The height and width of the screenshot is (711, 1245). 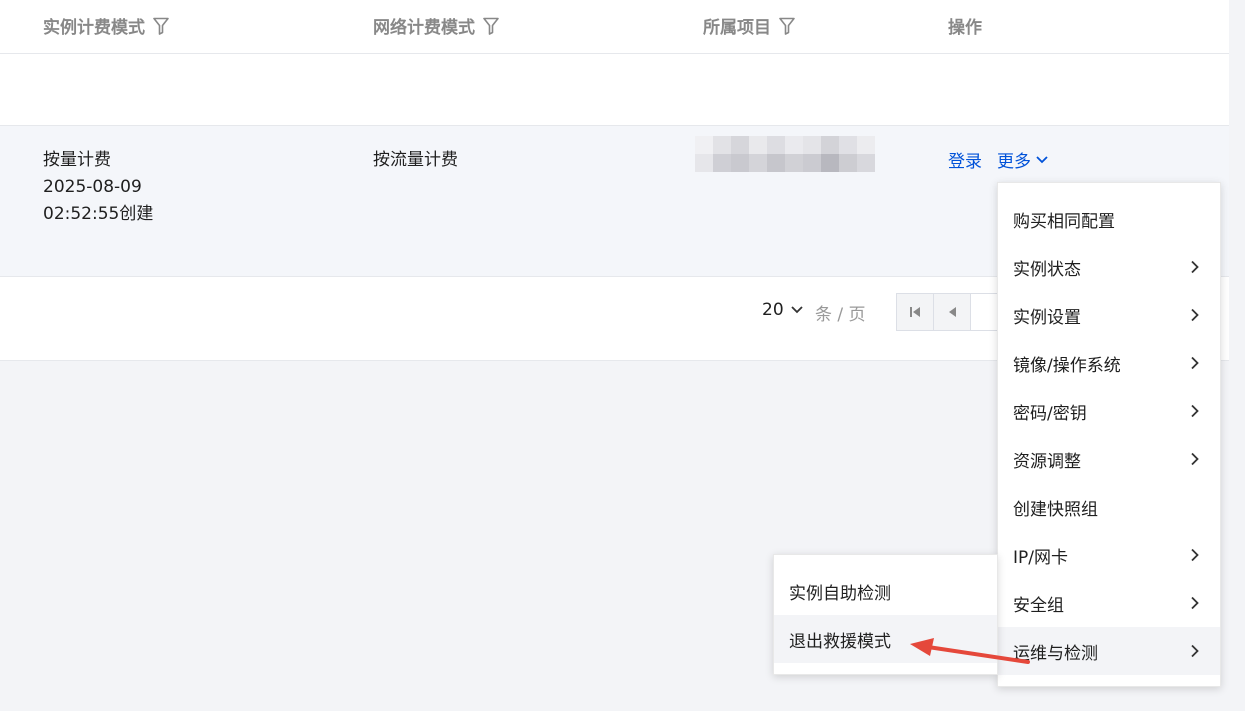 I want to click on menu-item-ops-detection: 运维与检测, so click(x=1109, y=651).